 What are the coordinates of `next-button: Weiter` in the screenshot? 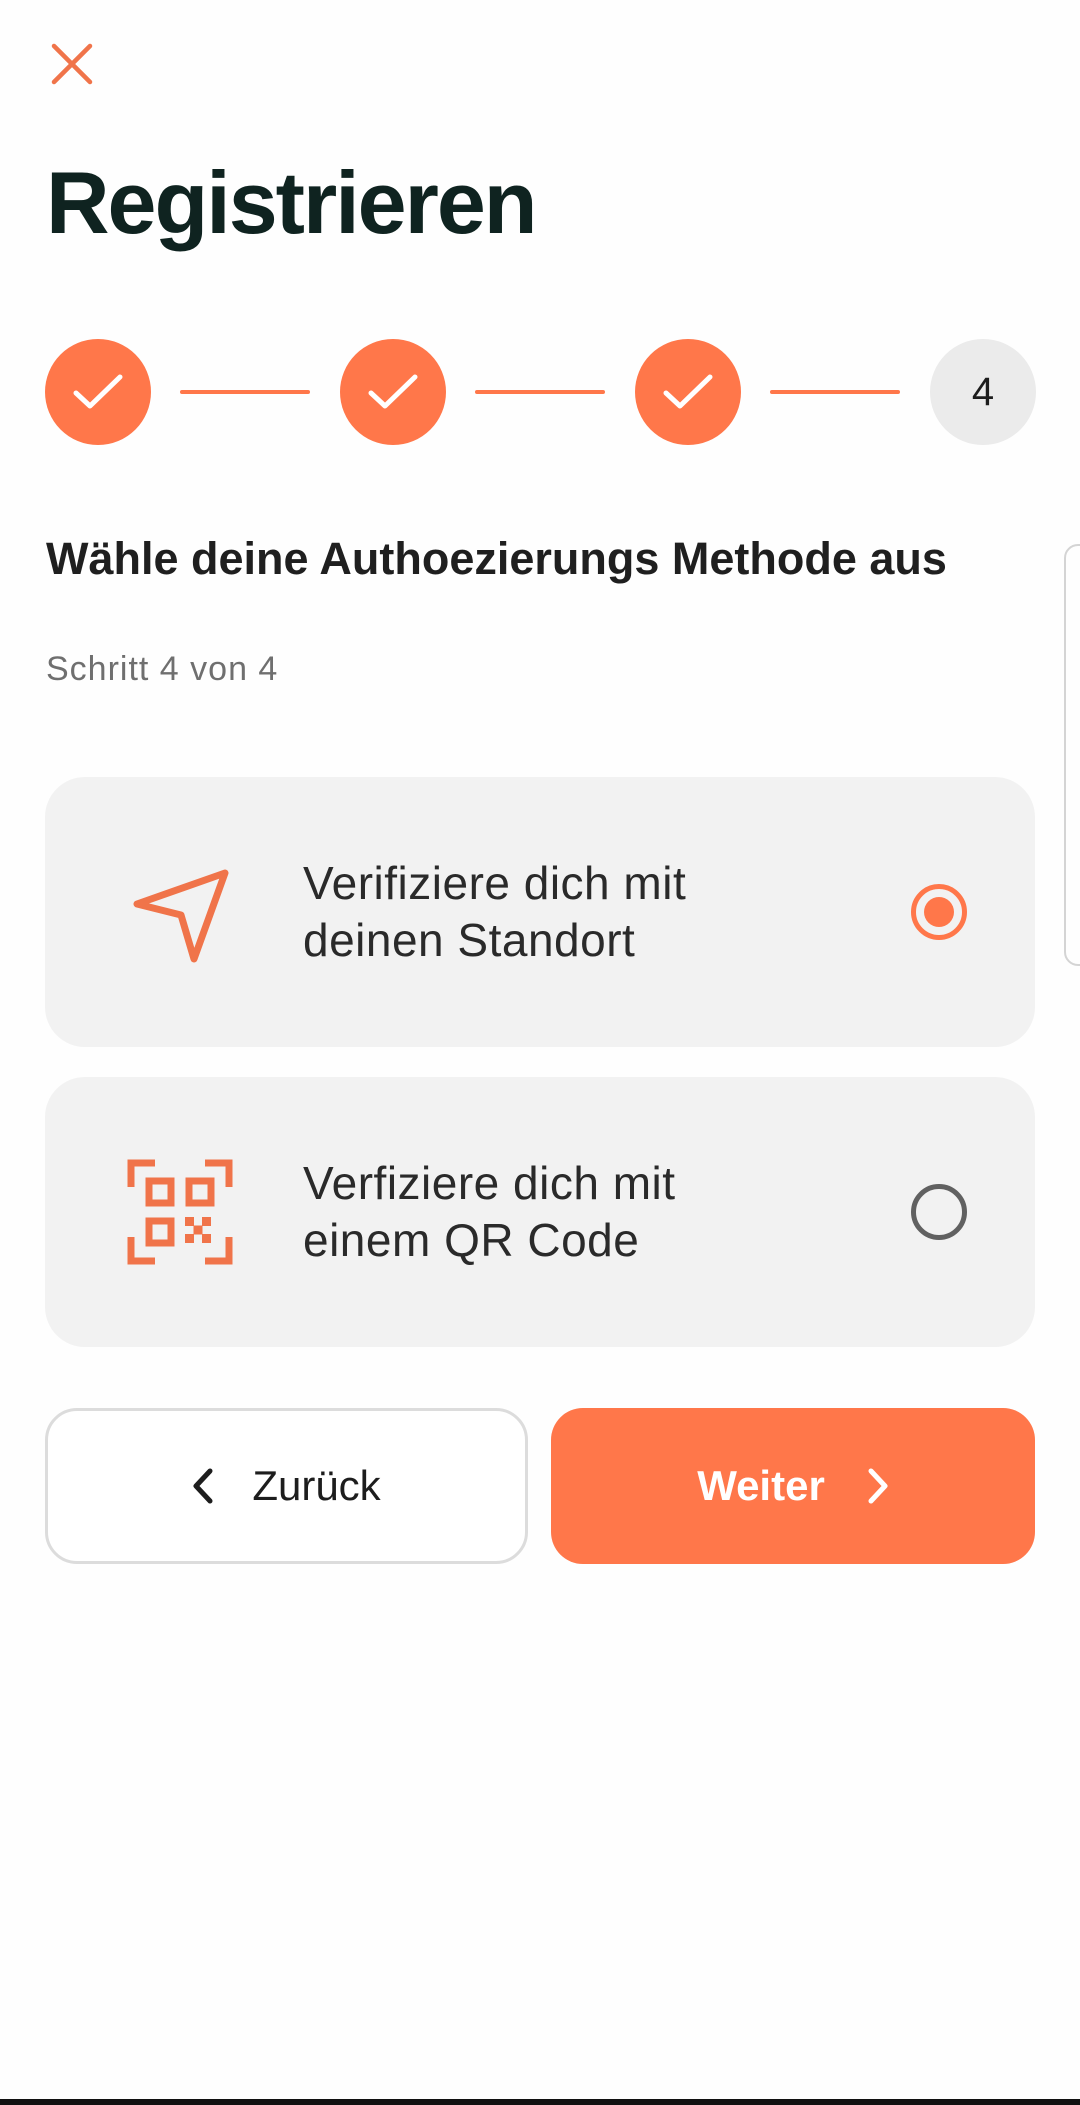 It's located at (793, 1486).